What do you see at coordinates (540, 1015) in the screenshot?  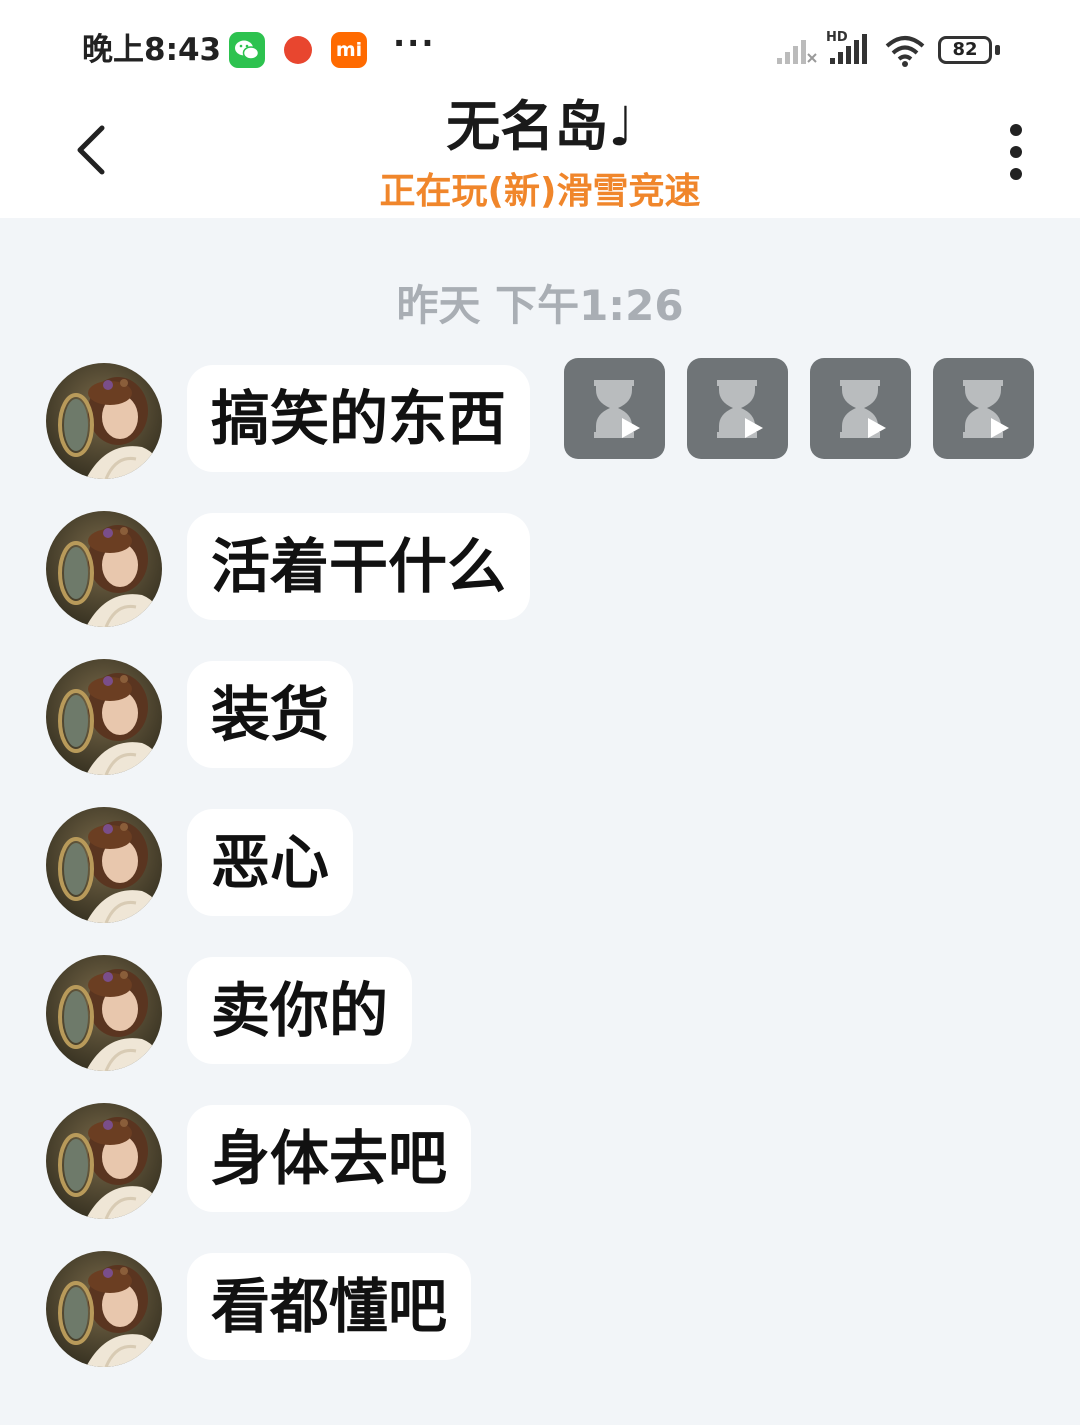 I see `message-row: 卖你的` at bounding box center [540, 1015].